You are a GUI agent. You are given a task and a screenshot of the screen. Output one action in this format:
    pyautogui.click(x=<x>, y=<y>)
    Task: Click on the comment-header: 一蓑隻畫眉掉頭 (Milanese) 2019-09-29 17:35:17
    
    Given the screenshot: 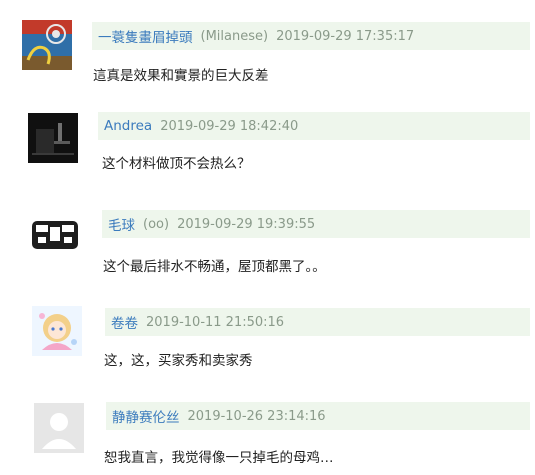 What is the action you would take?
    pyautogui.click(x=311, y=36)
    